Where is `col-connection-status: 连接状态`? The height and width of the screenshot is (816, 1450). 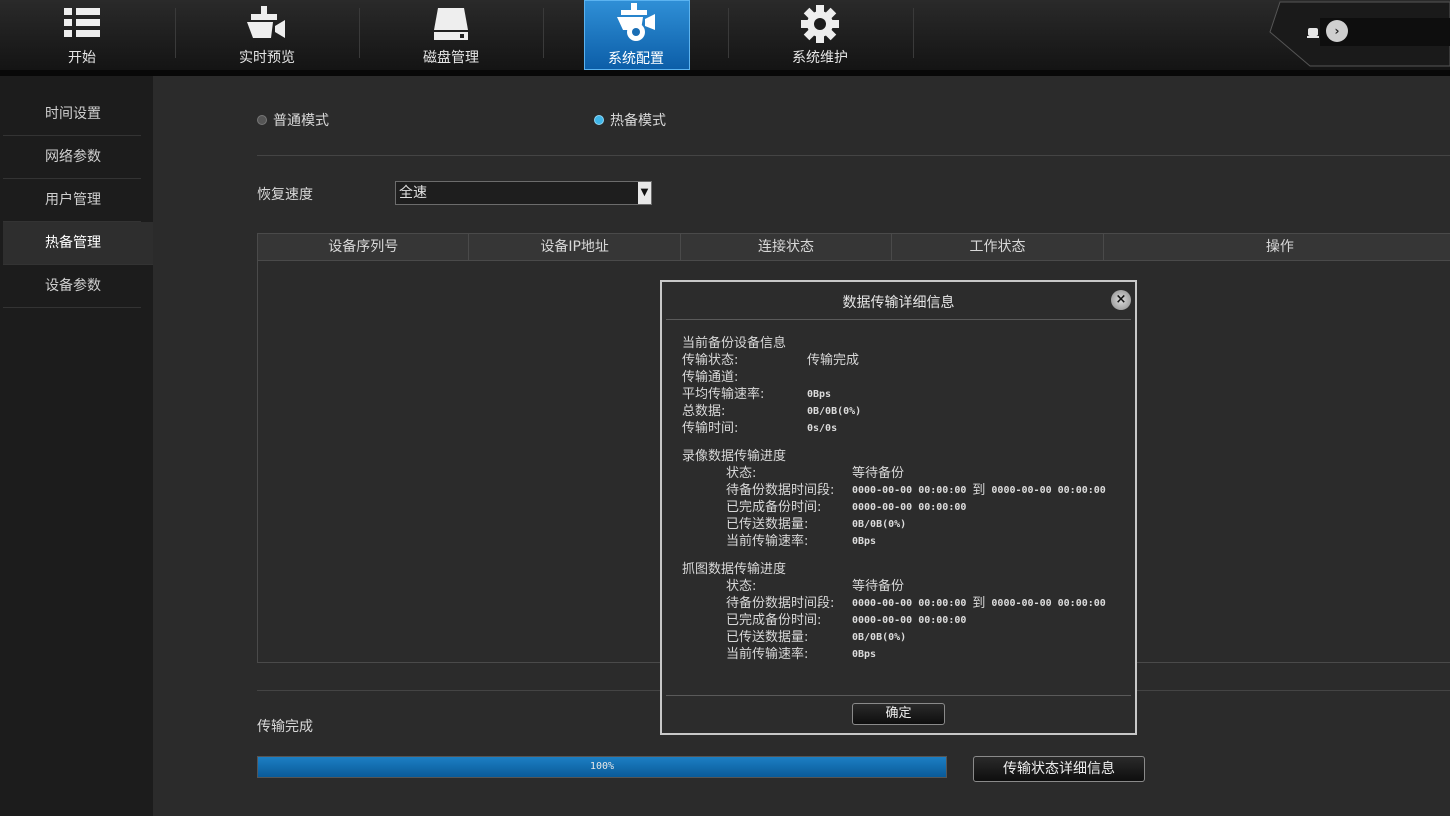 col-connection-status: 连接状态 is located at coordinates (787, 247).